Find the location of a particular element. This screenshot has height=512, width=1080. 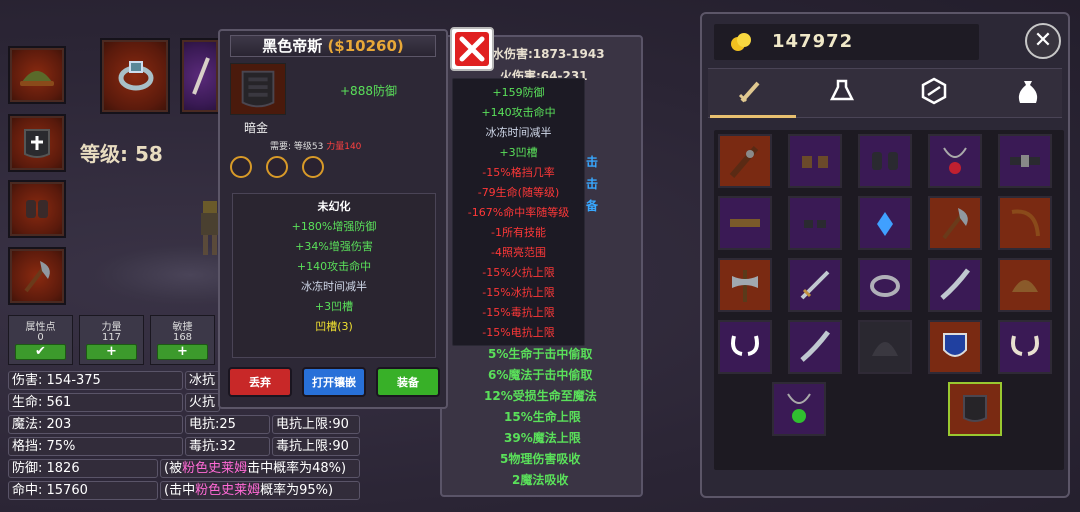

crystal-icon is located at coordinates (885, 224).